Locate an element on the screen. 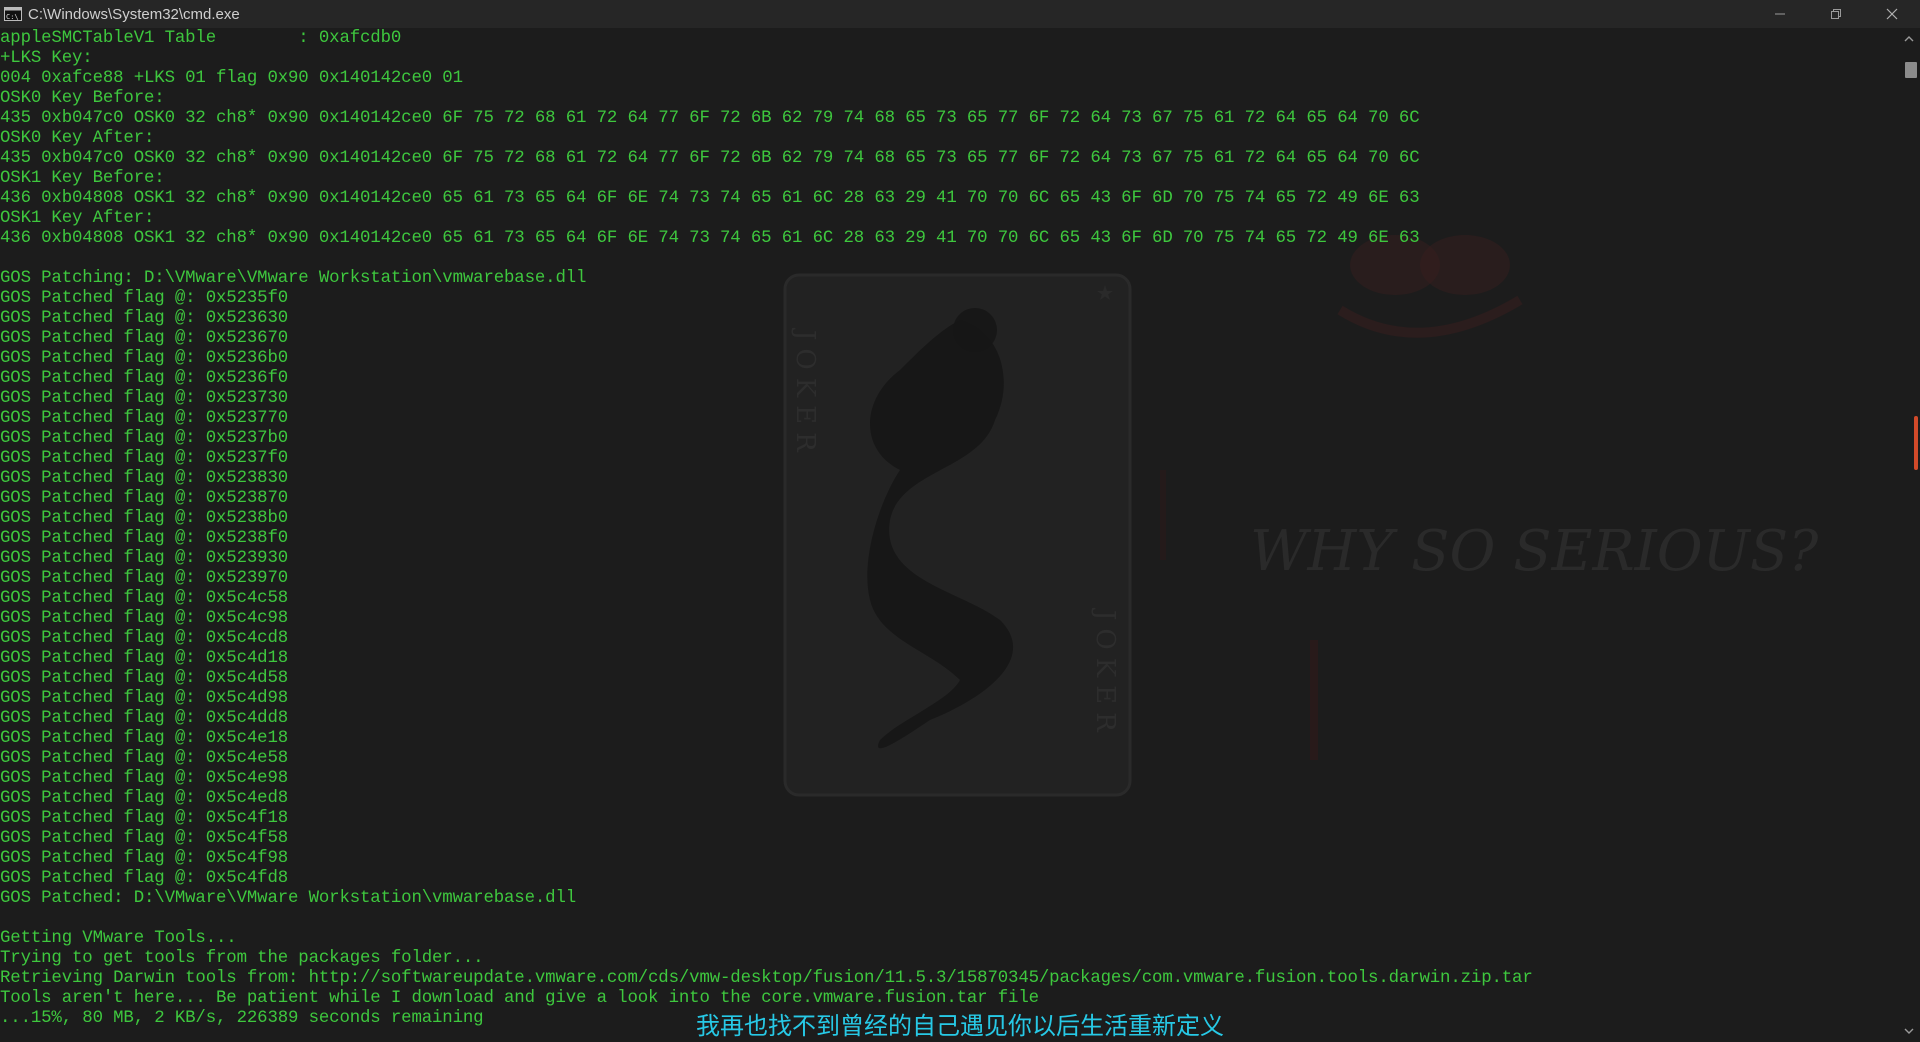 The image size is (1920, 1042). svg-text: C:\ is located at coordinates (12, 17).